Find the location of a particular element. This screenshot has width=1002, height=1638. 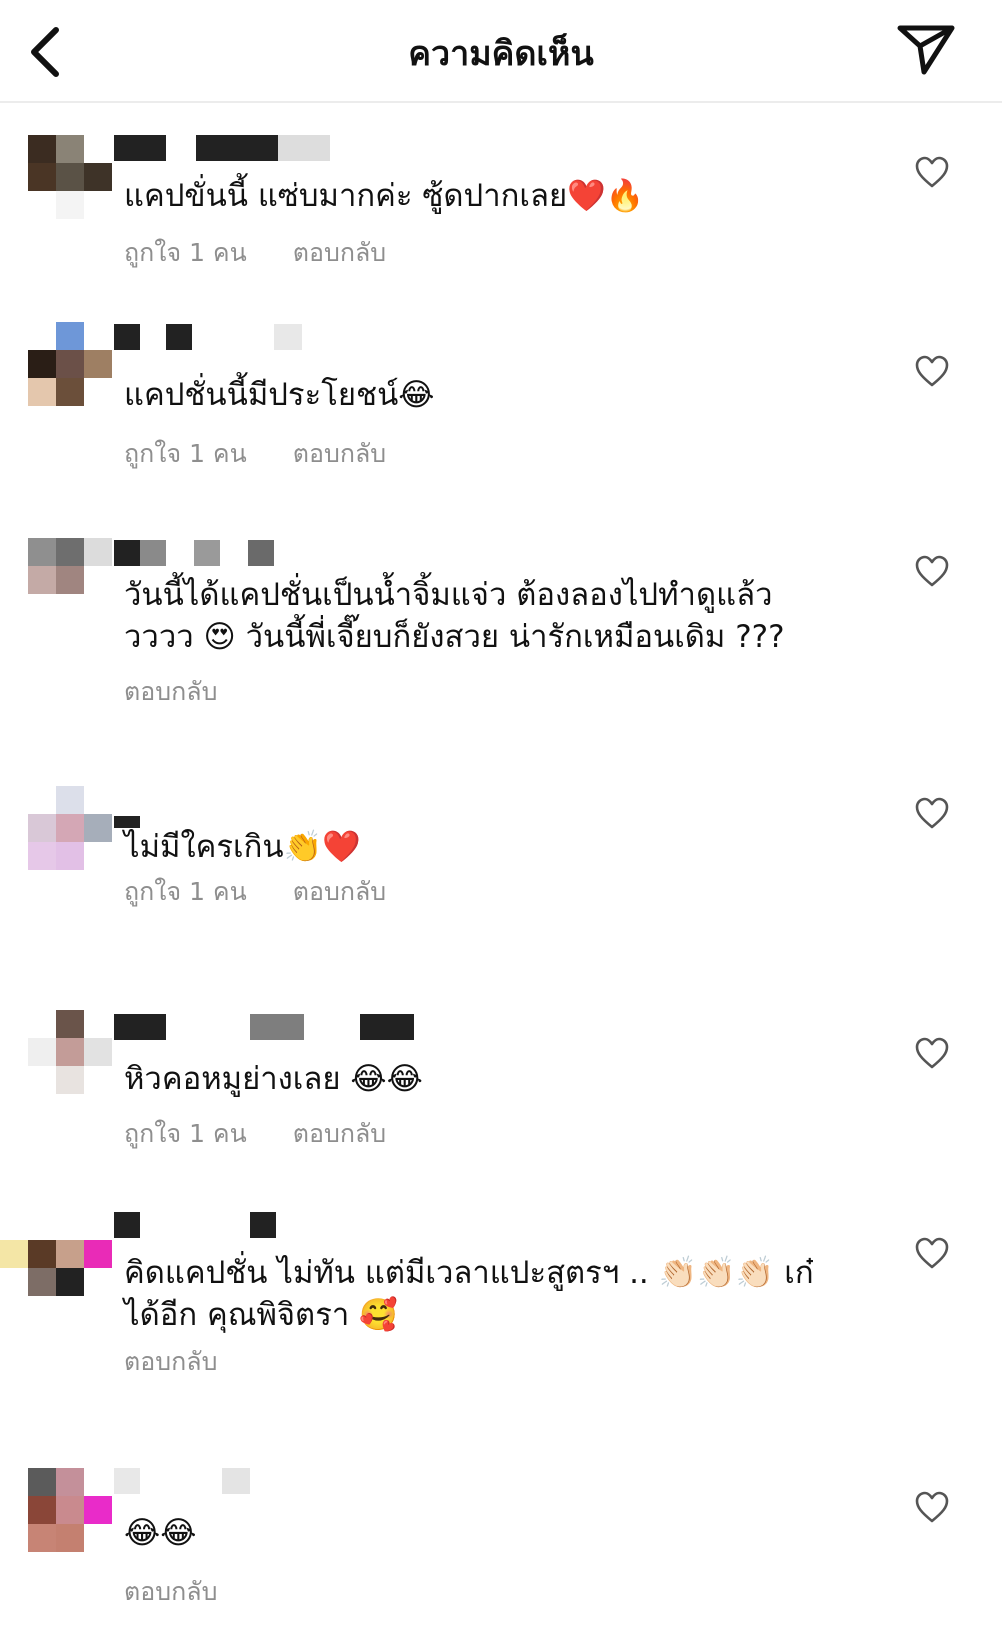

page-title: ความคิดเห็น is located at coordinates (501, 54).